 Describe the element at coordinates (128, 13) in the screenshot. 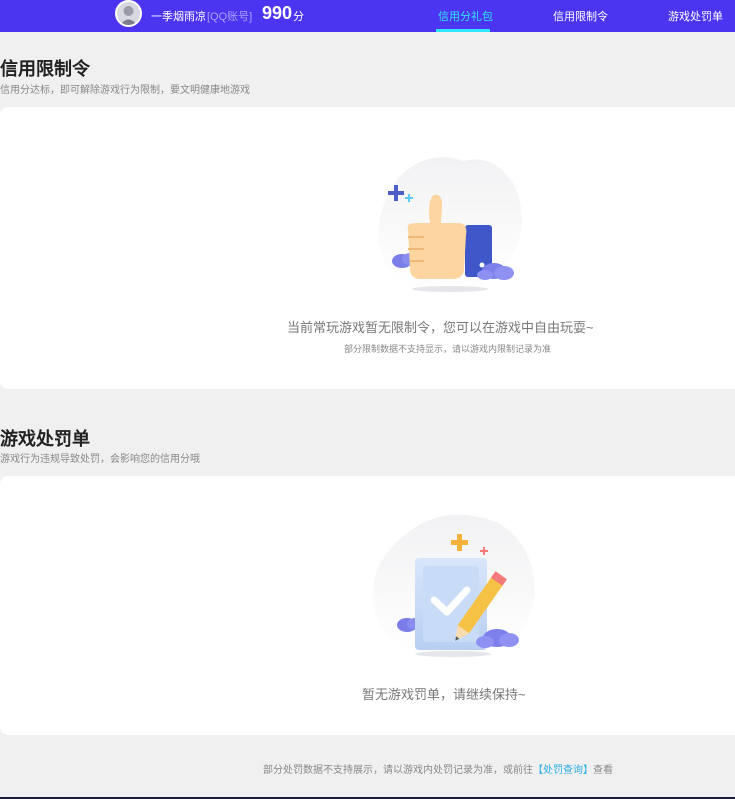

I see `avatar` at that location.